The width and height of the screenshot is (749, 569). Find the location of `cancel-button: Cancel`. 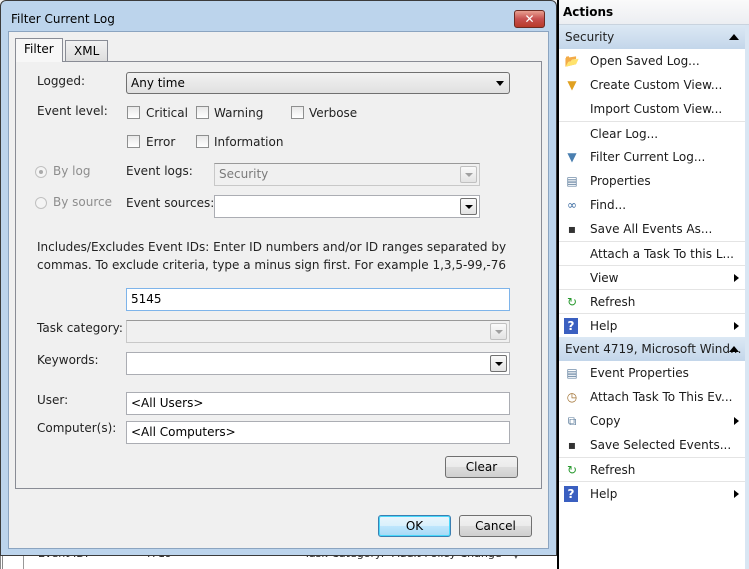

cancel-button: Cancel is located at coordinates (495, 526).